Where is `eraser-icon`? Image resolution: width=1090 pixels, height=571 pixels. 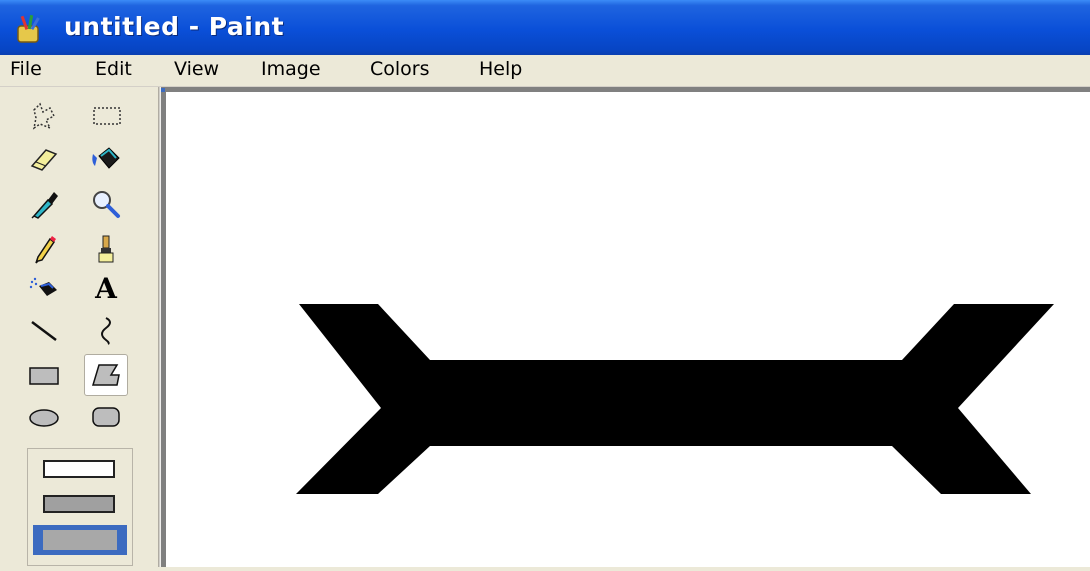 eraser-icon is located at coordinates (44, 160).